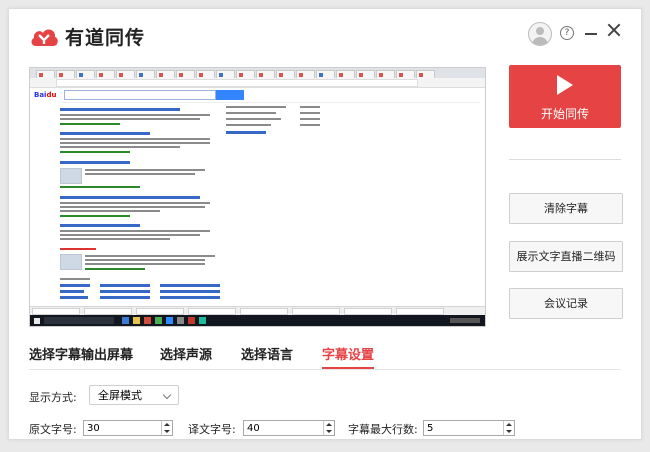 This screenshot has width=650, height=452. I want to click on source-font-size-value: 30, so click(93, 428).